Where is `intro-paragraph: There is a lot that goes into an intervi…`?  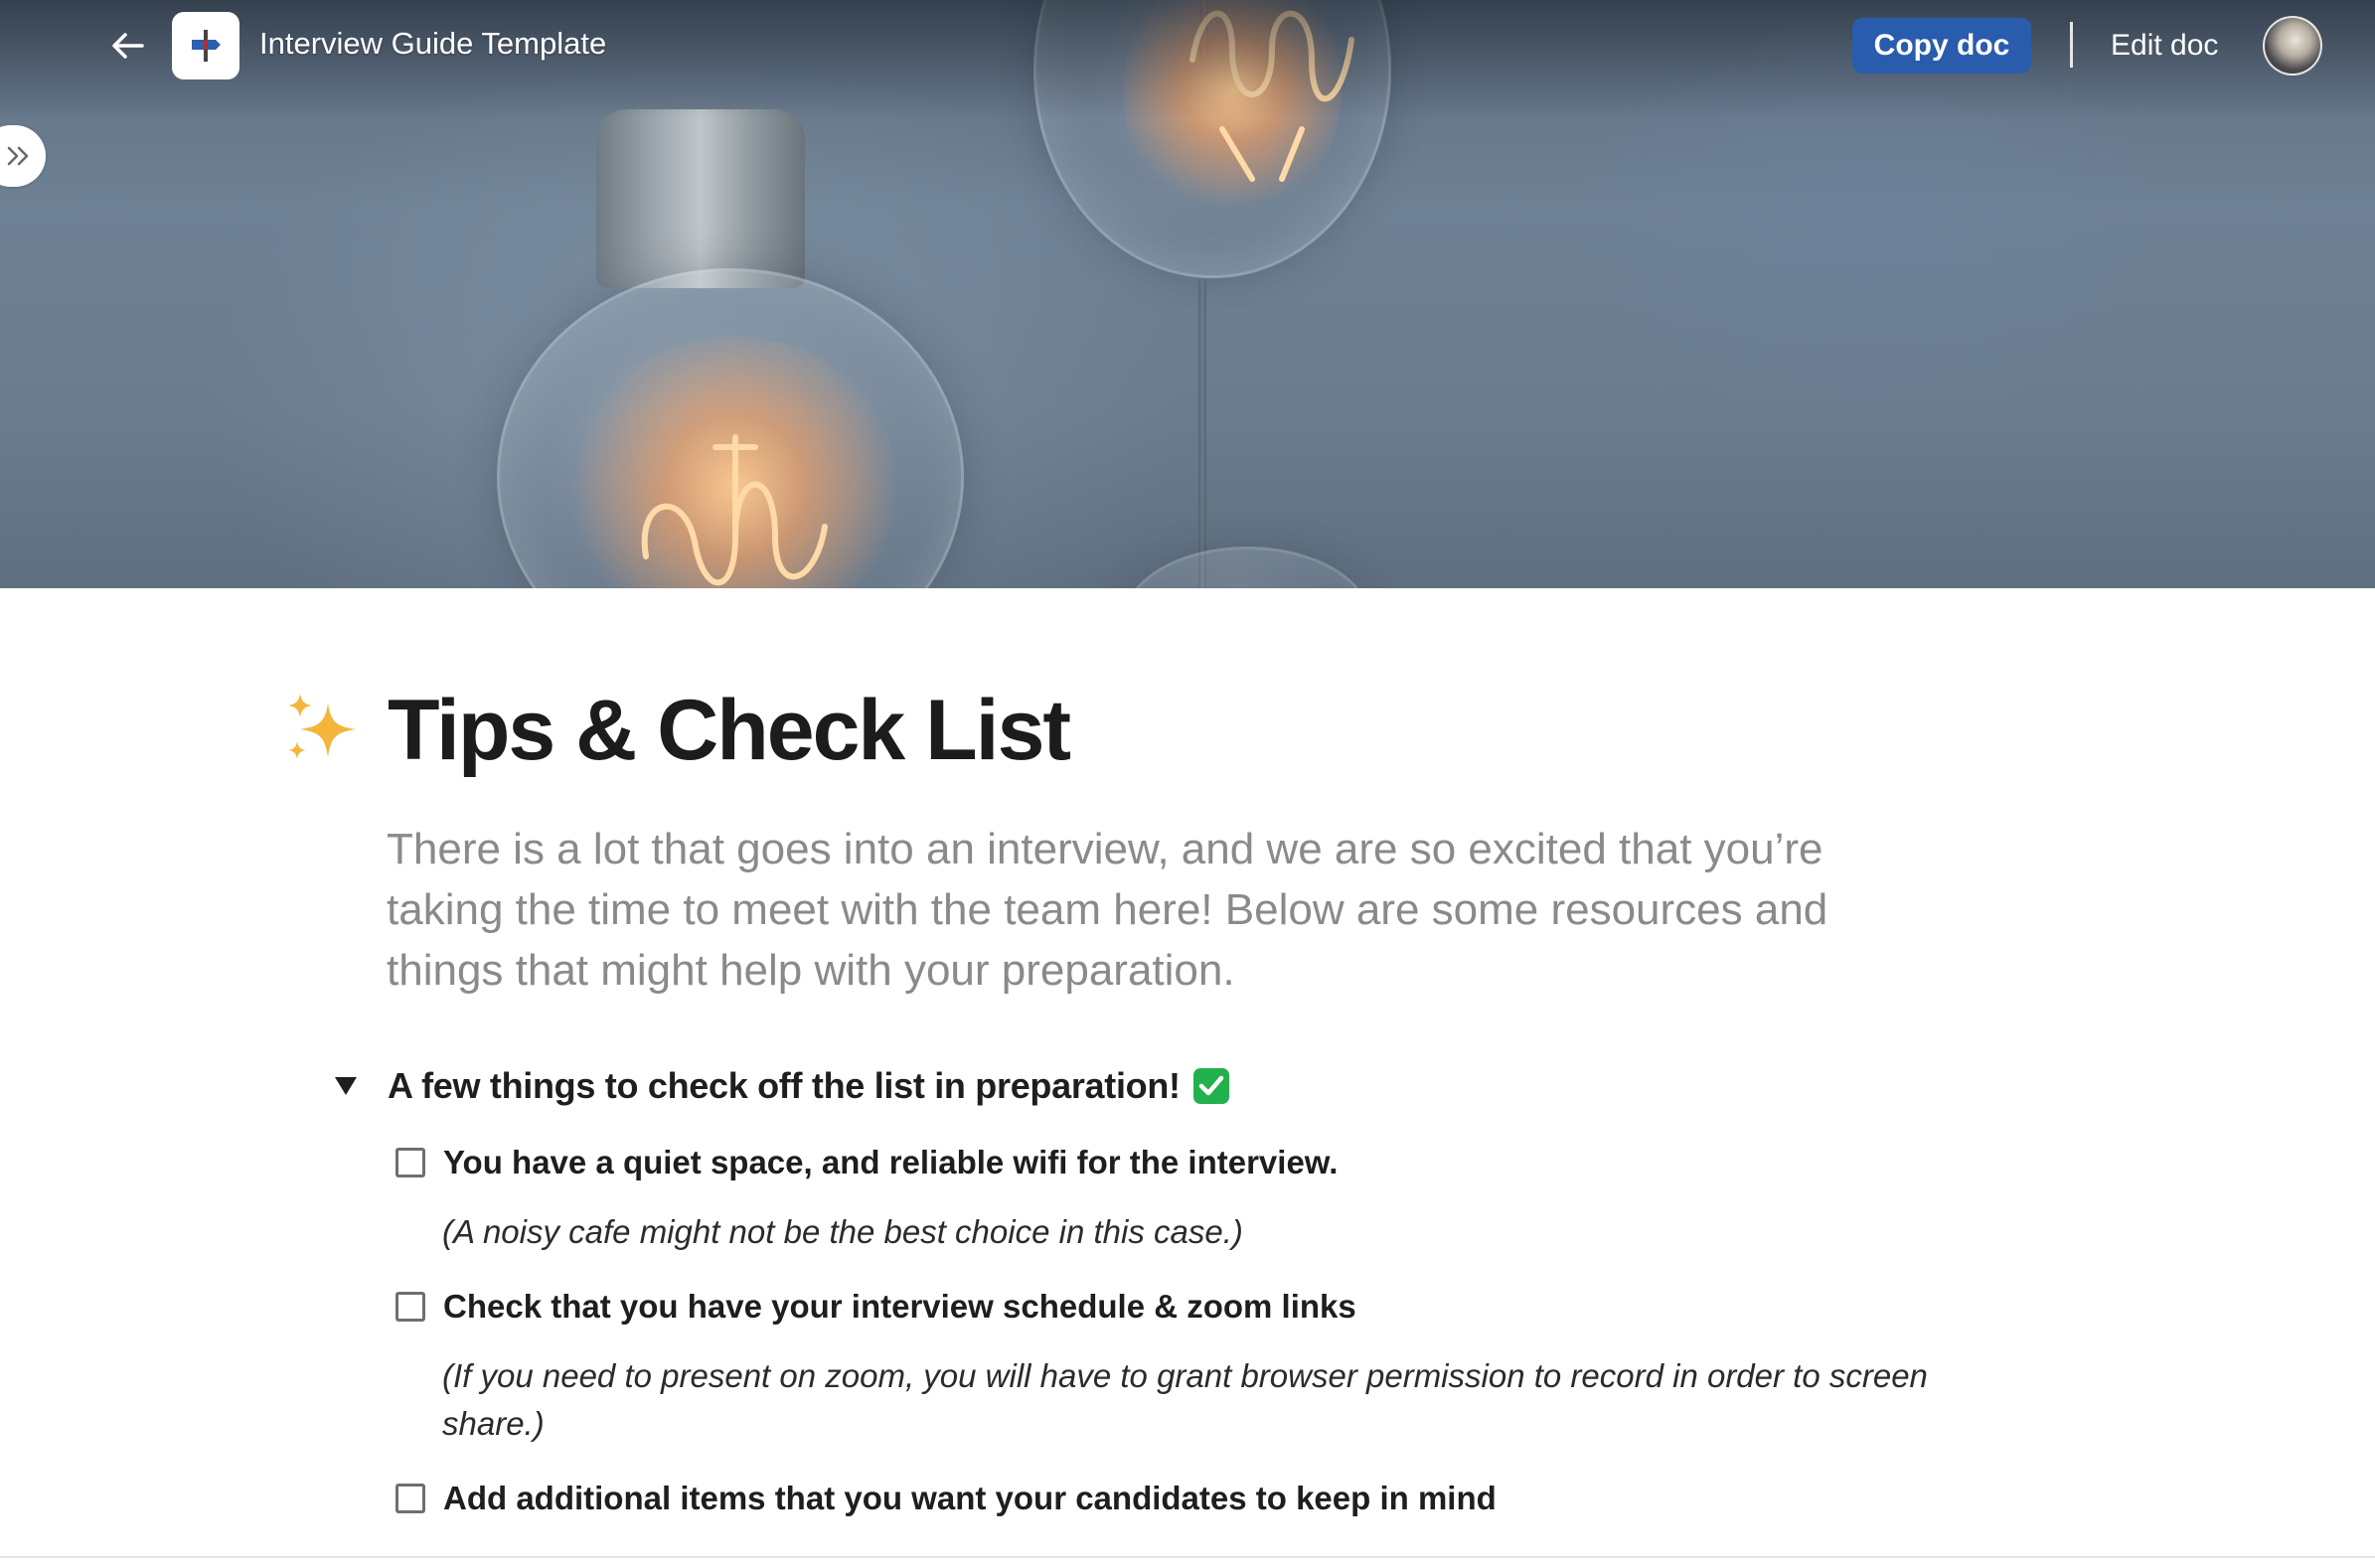
intro-paragraph: There is a lot that goes into an intervi… is located at coordinates (1107, 910).